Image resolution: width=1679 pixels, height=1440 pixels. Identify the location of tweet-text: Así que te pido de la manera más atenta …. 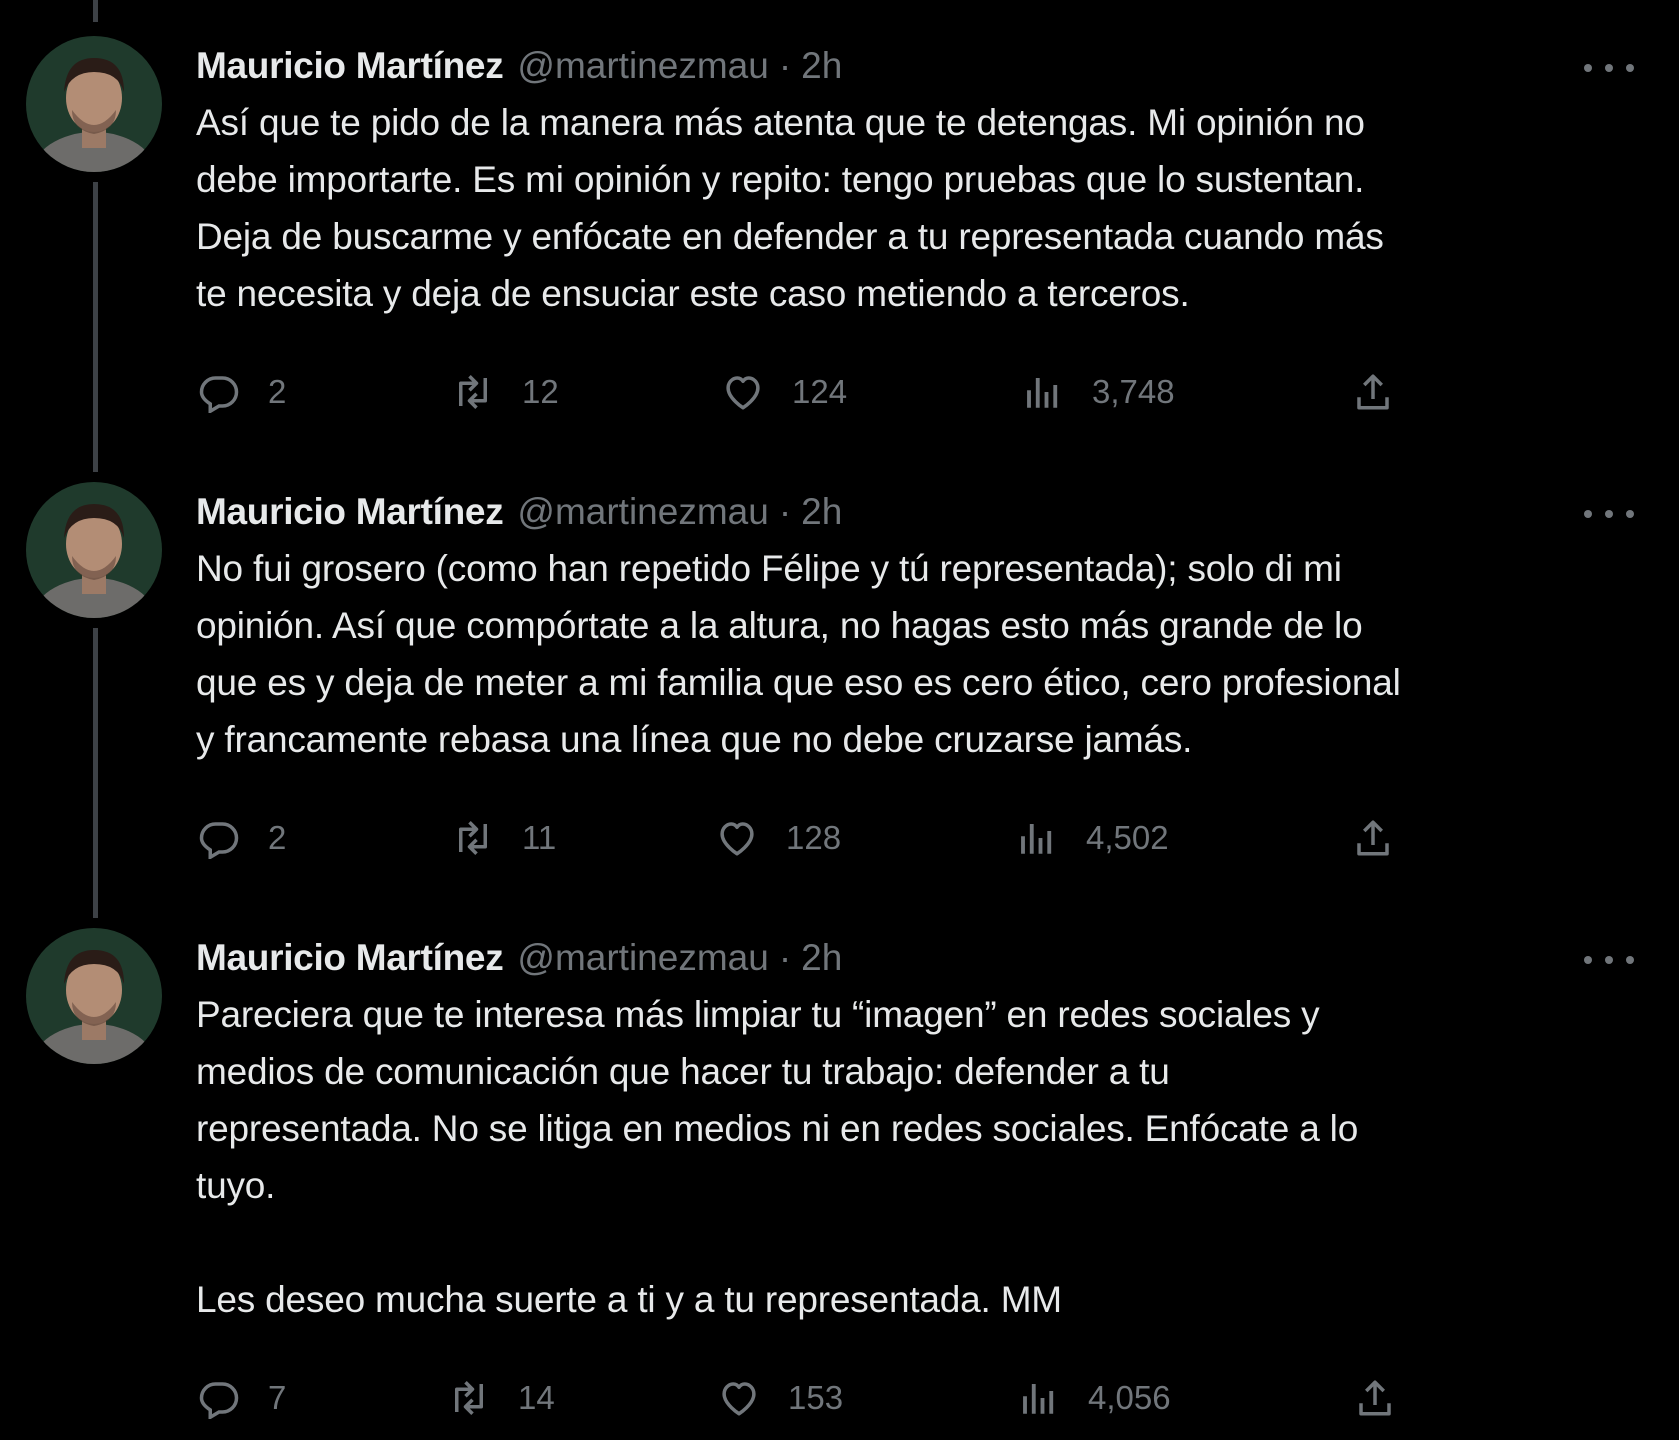
(790, 208).